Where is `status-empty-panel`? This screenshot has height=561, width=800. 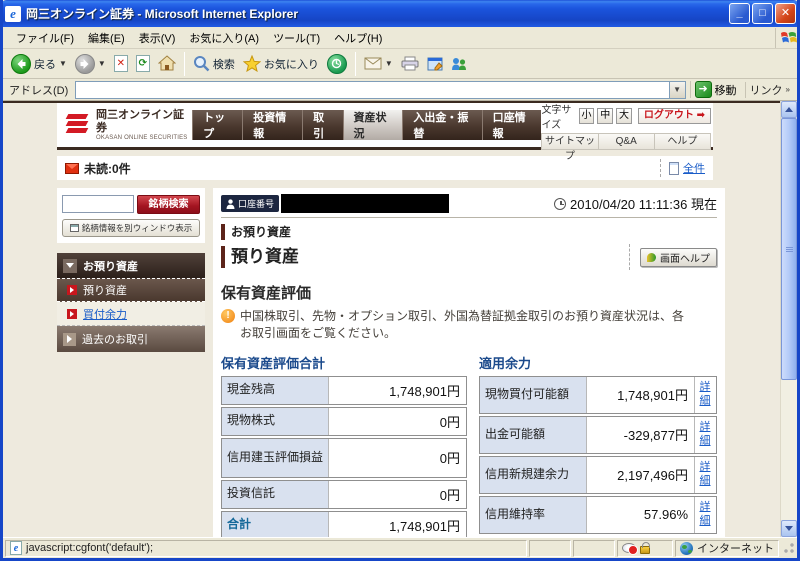
status-empty-panel is located at coordinates (594, 548).